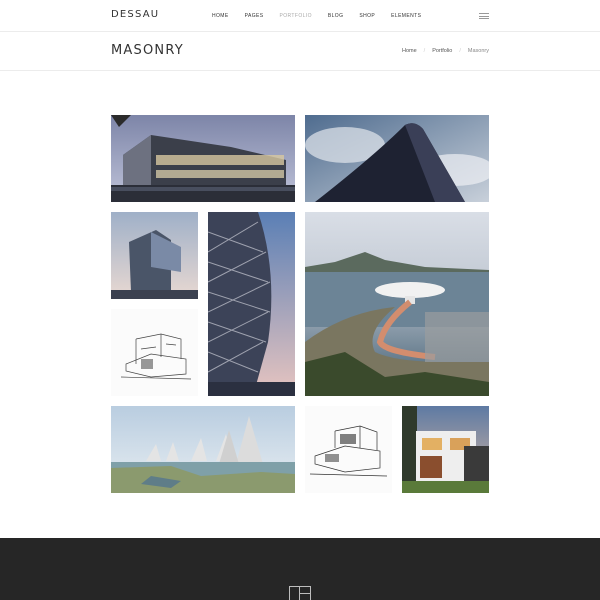 Image resolution: width=600 pixels, height=600 pixels. What do you see at coordinates (478, 51) in the screenshot?
I see `breadcrumb-current: Masonry` at bounding box center [478, 51].